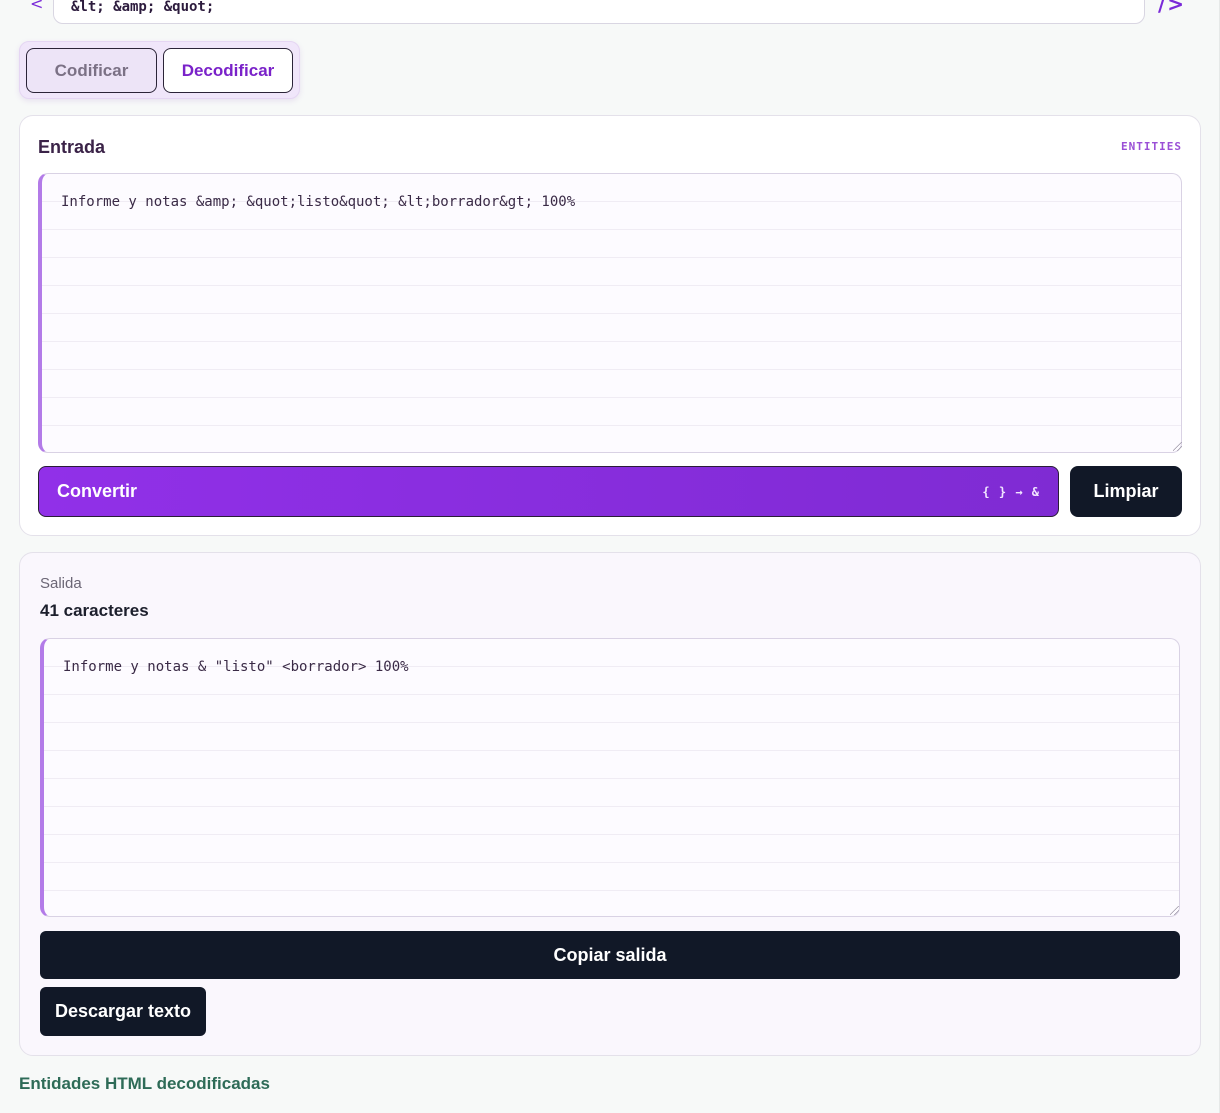  I want to click on encode-mode-button: Codificar, so click(91, 70).